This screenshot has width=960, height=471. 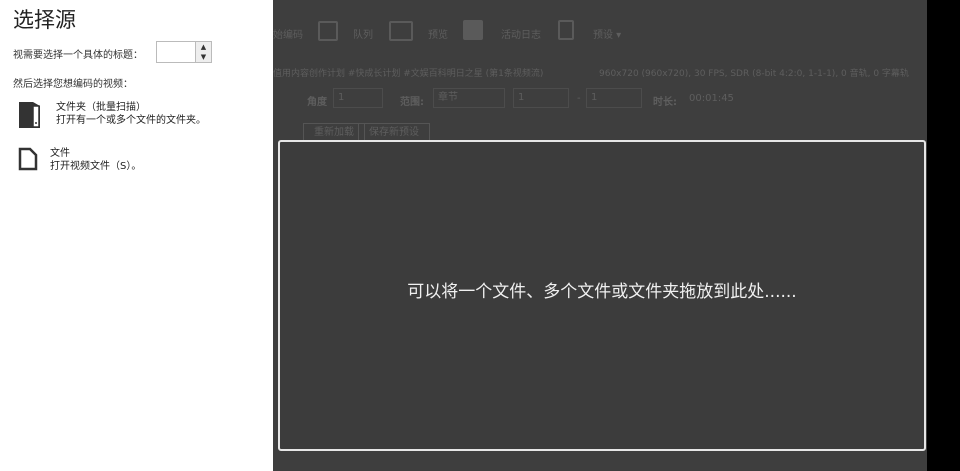 I want to click on choose-prompt: 然后选择您想编码的视频：, so click(x=73, y=84).